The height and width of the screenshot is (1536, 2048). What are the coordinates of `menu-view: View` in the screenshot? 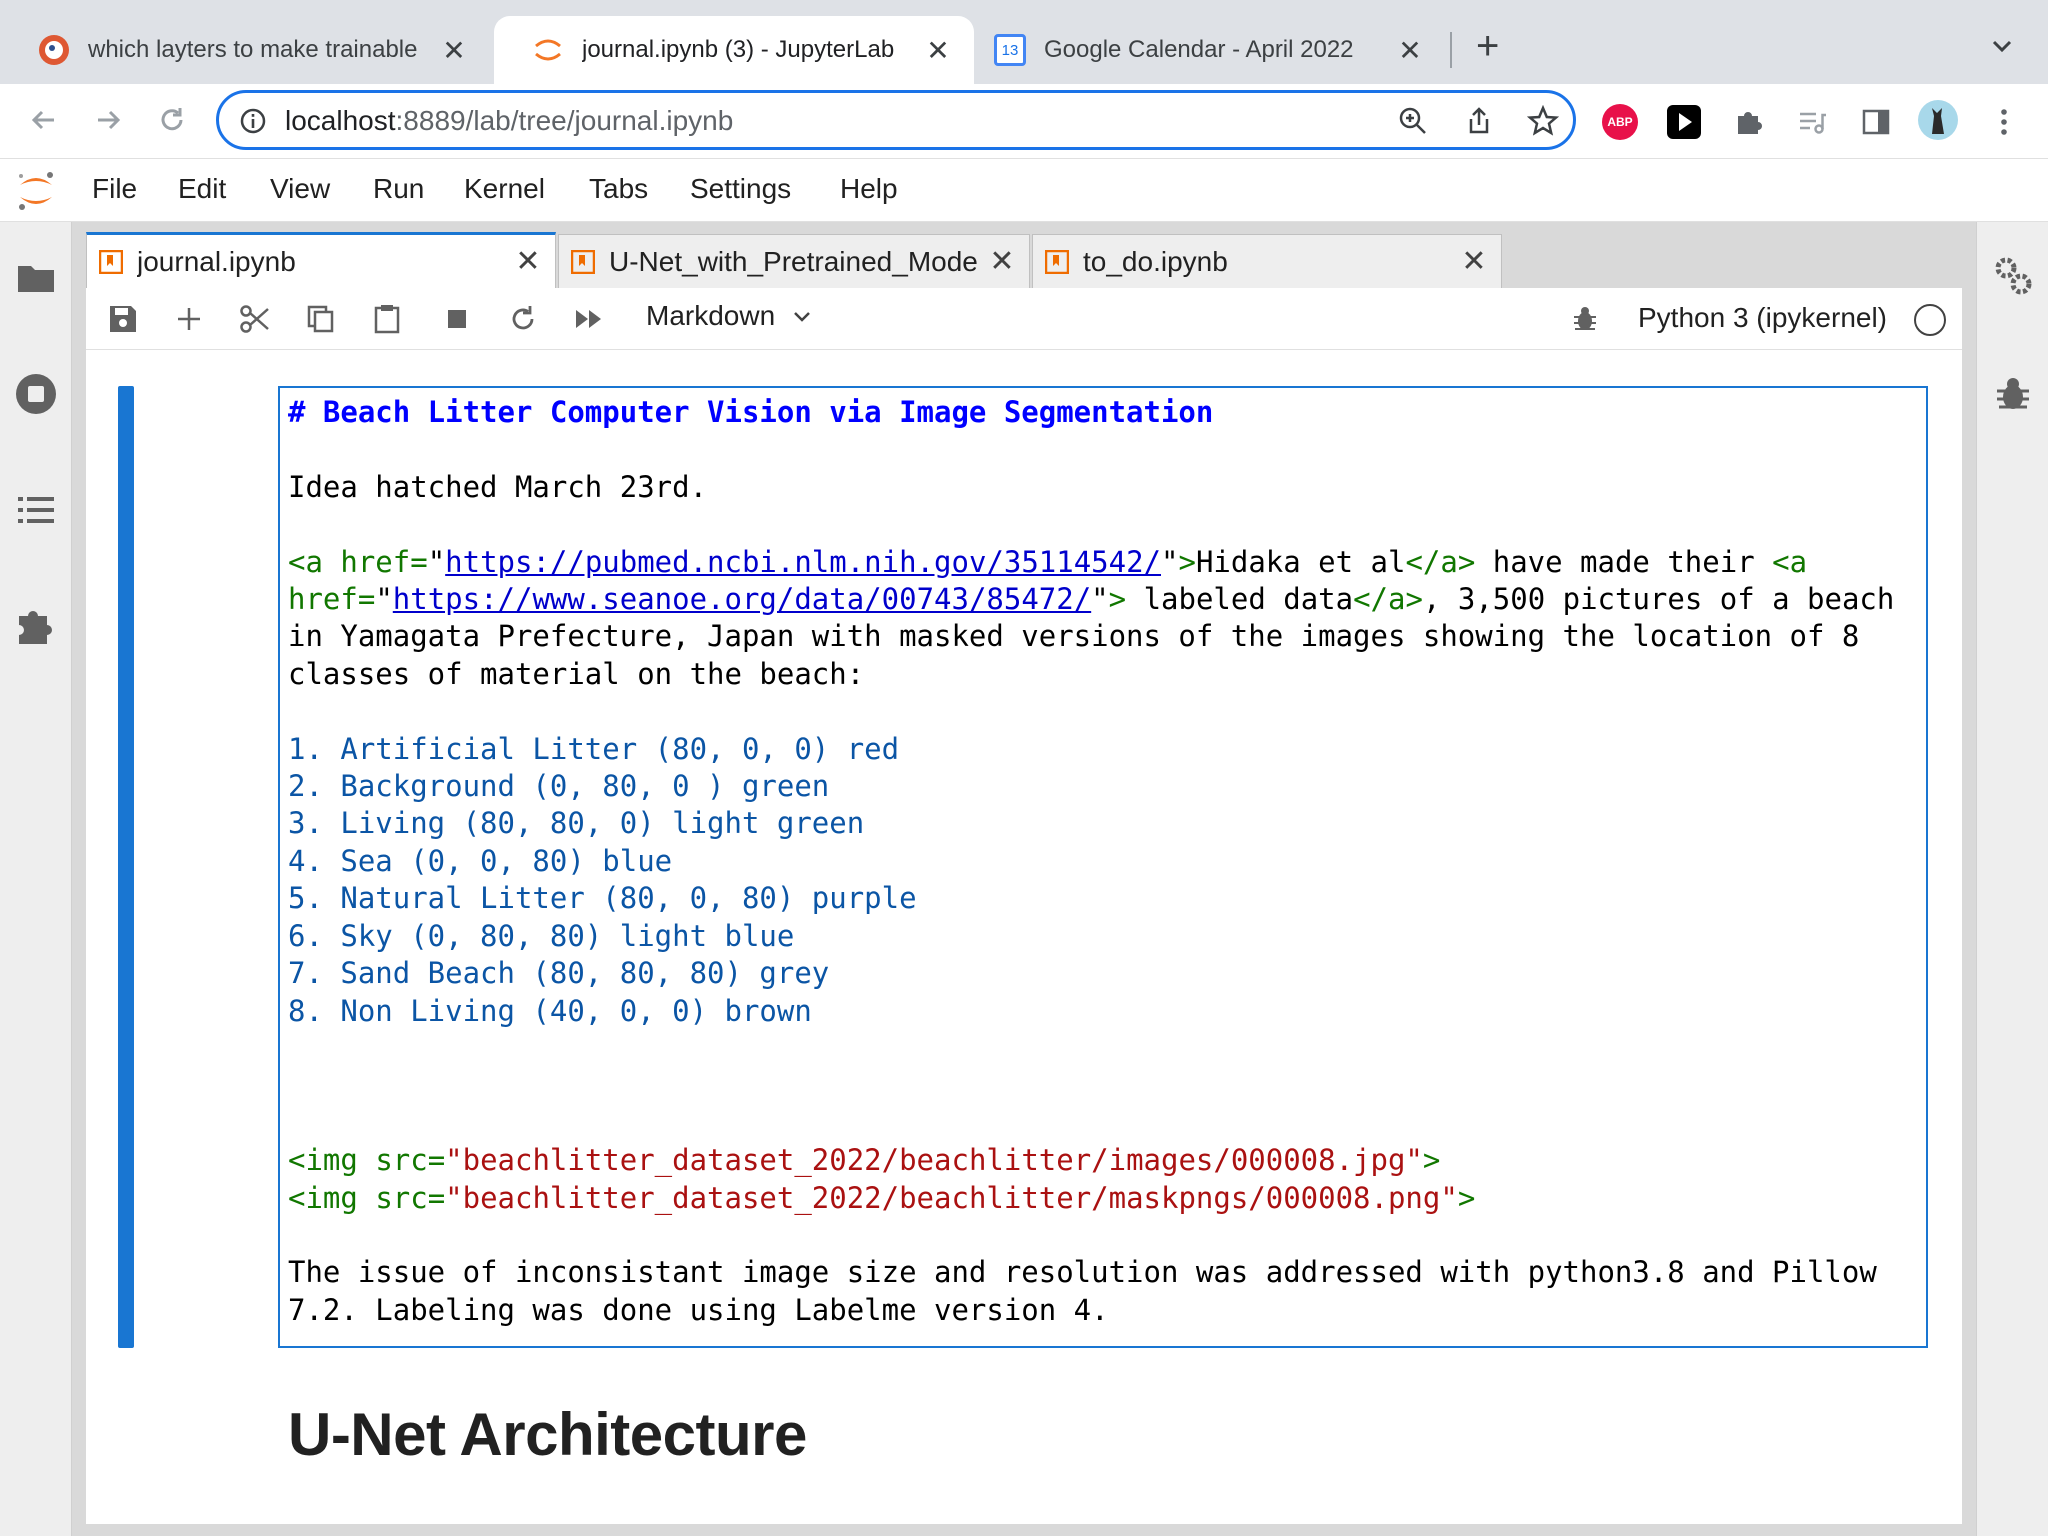 It's located at (300, 189).